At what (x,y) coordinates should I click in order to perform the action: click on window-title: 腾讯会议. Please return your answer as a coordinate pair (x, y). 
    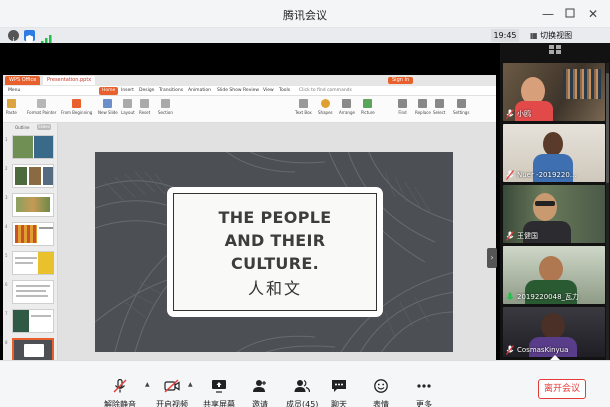
    Looking at the image, I should click on (305, 15).